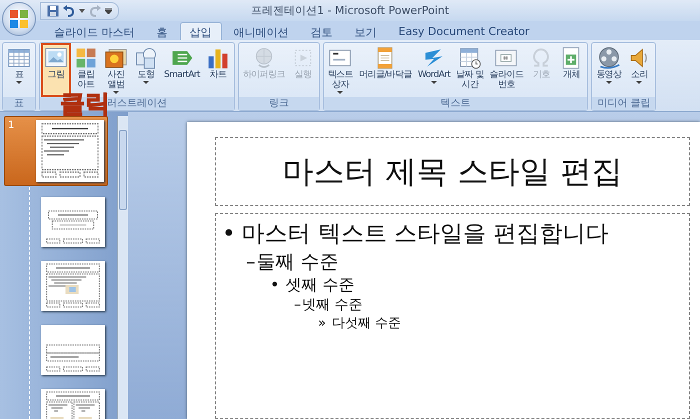 The height and width of the screenshot is (419, 700). Describe the element at coordinates (19, 103) in the screenshot. I see `group-label: 표` at that location.